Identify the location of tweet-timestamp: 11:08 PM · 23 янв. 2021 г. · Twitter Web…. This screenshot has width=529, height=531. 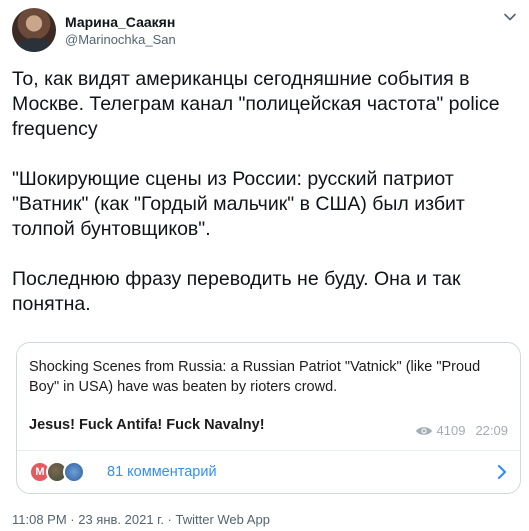
(141, 519).